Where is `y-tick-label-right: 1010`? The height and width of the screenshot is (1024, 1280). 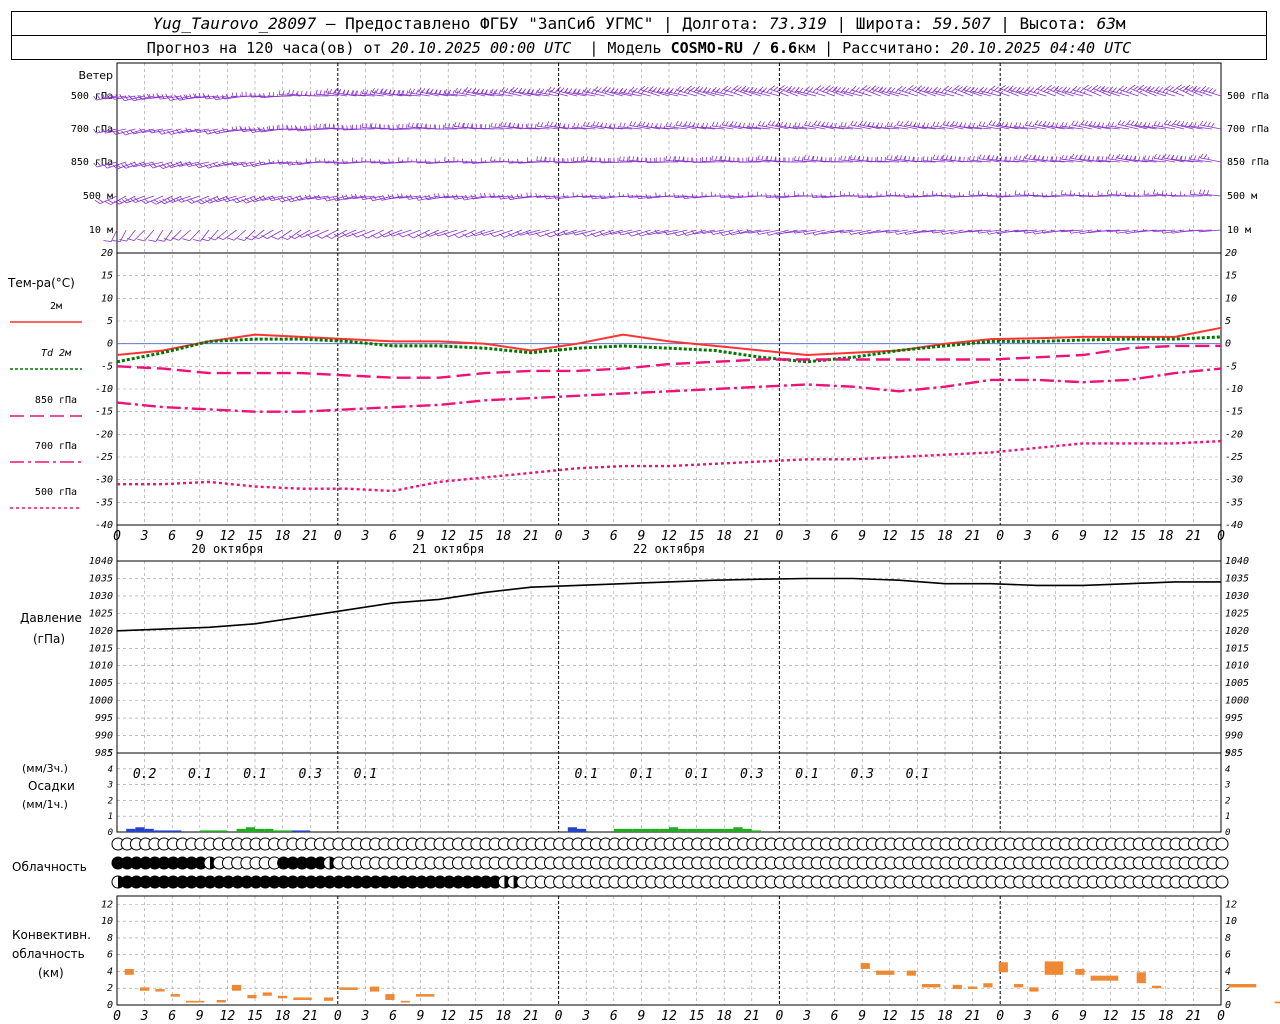
y-tick-label-right: 1010 is located at coordinates (1237, 666).